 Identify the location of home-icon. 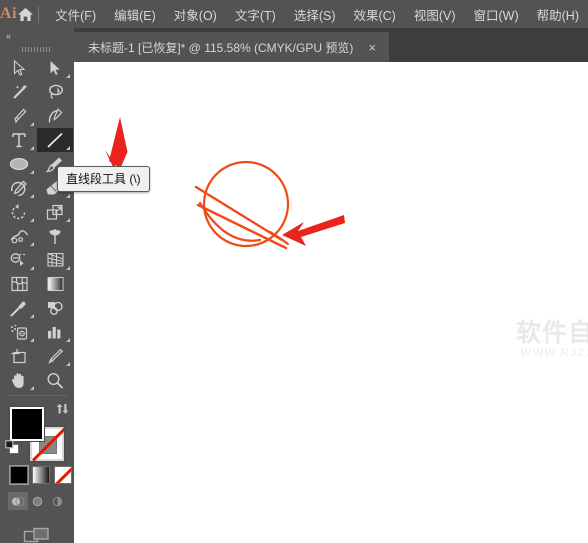
(25, 14).